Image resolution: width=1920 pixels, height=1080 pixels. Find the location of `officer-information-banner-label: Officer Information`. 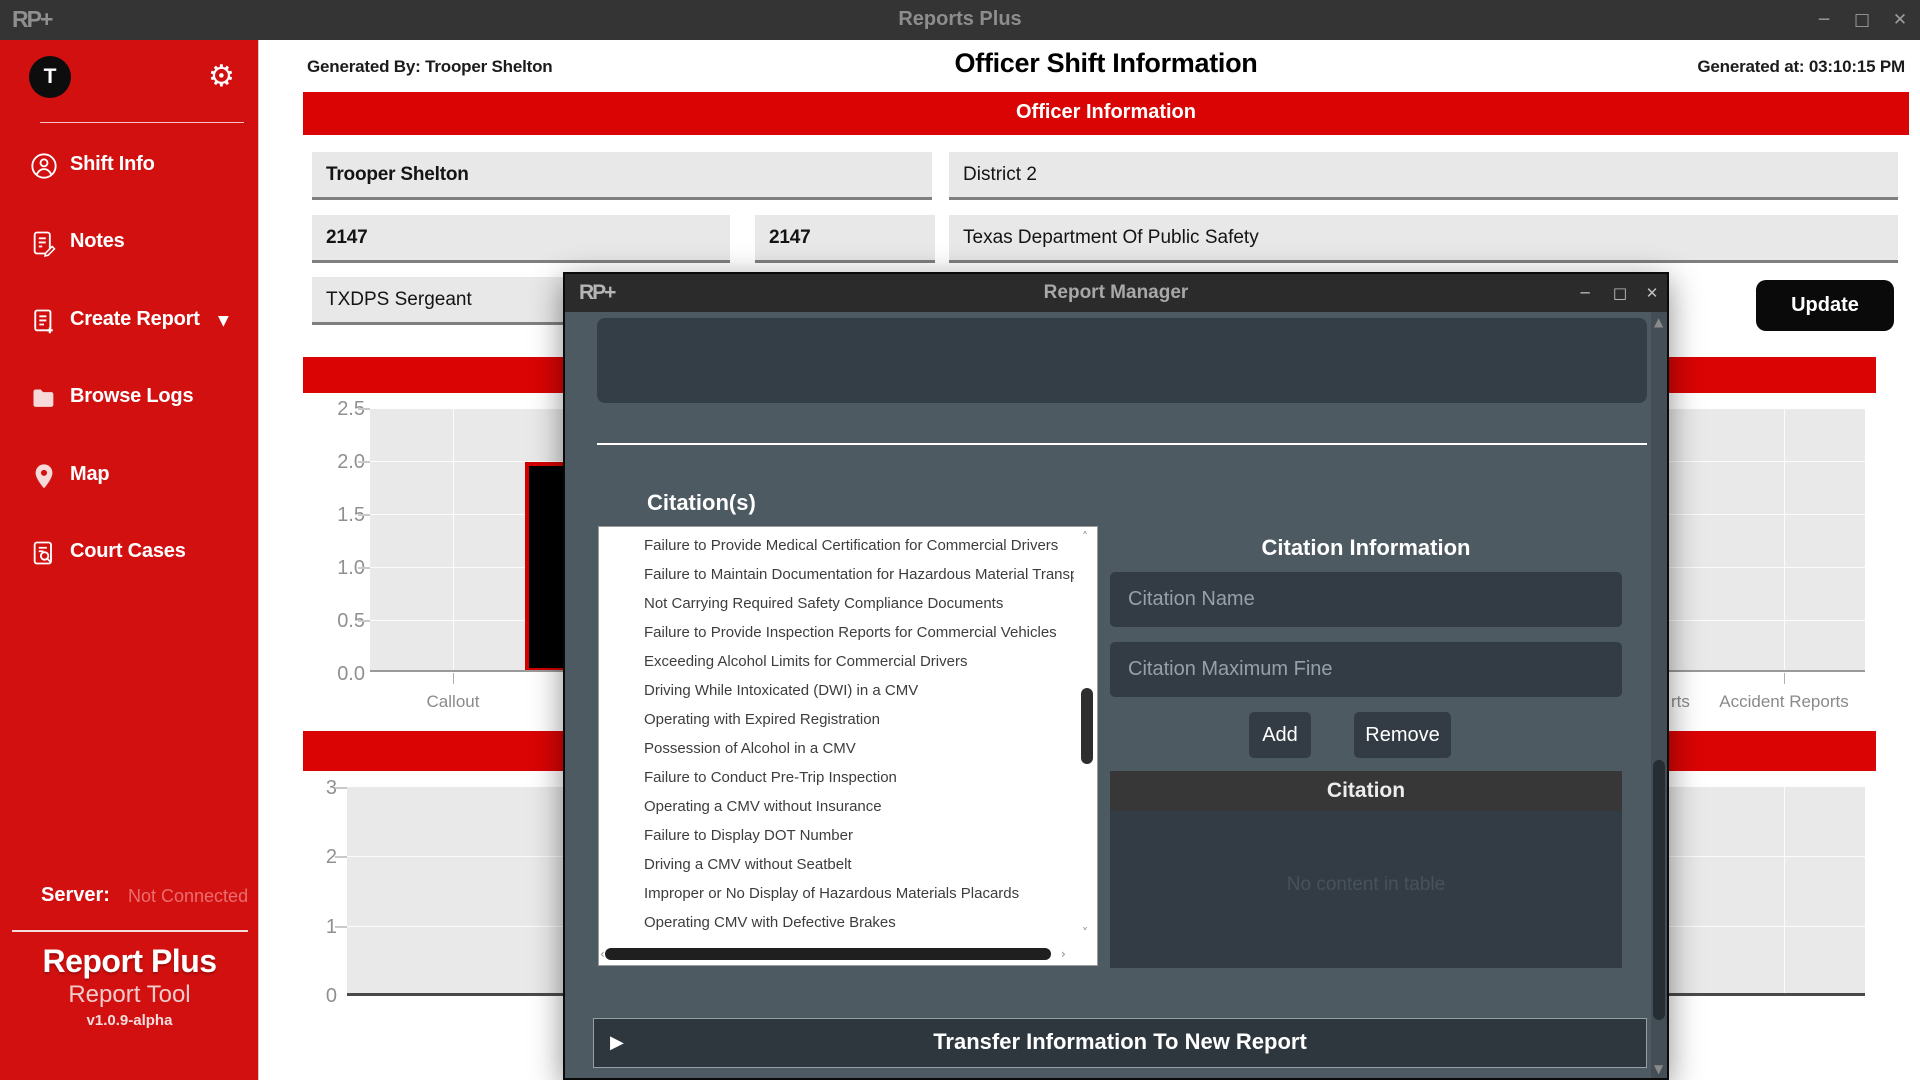

officer-information-banner-label: Officer Information is located at coordinates (1105, 112).